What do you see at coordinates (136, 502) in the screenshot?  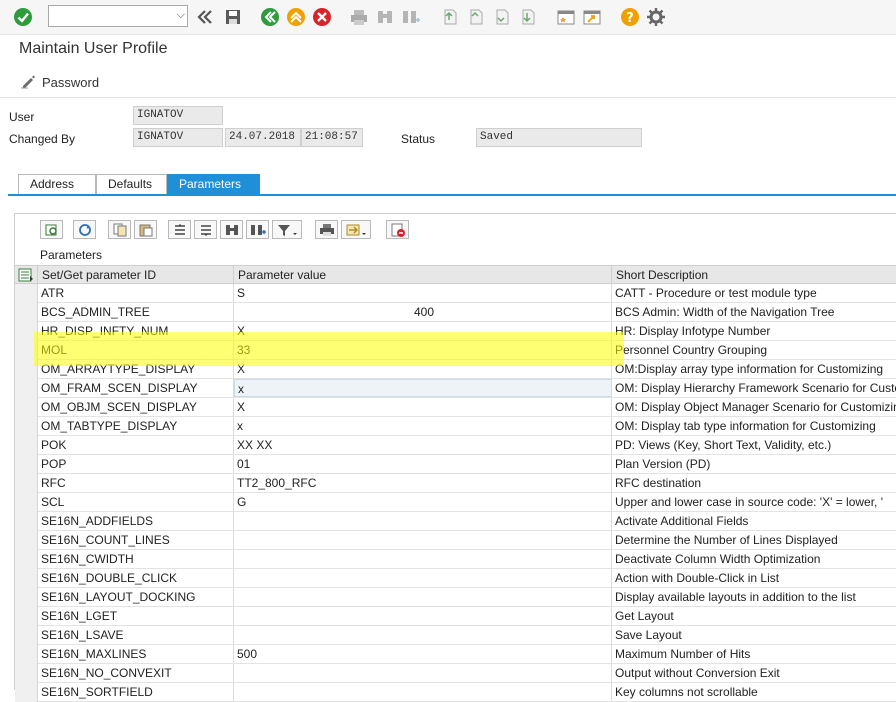 I see `parameter-id-cell: SCL` at bounding box center [136, 502].